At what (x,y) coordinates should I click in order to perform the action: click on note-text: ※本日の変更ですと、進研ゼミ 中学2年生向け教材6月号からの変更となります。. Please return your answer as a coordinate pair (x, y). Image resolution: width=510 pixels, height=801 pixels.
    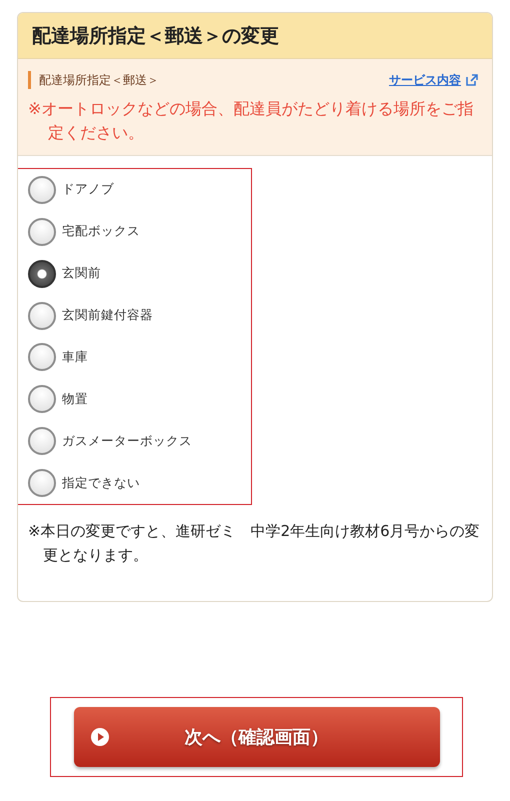
    Looking at the image, I should click on (254, 543).